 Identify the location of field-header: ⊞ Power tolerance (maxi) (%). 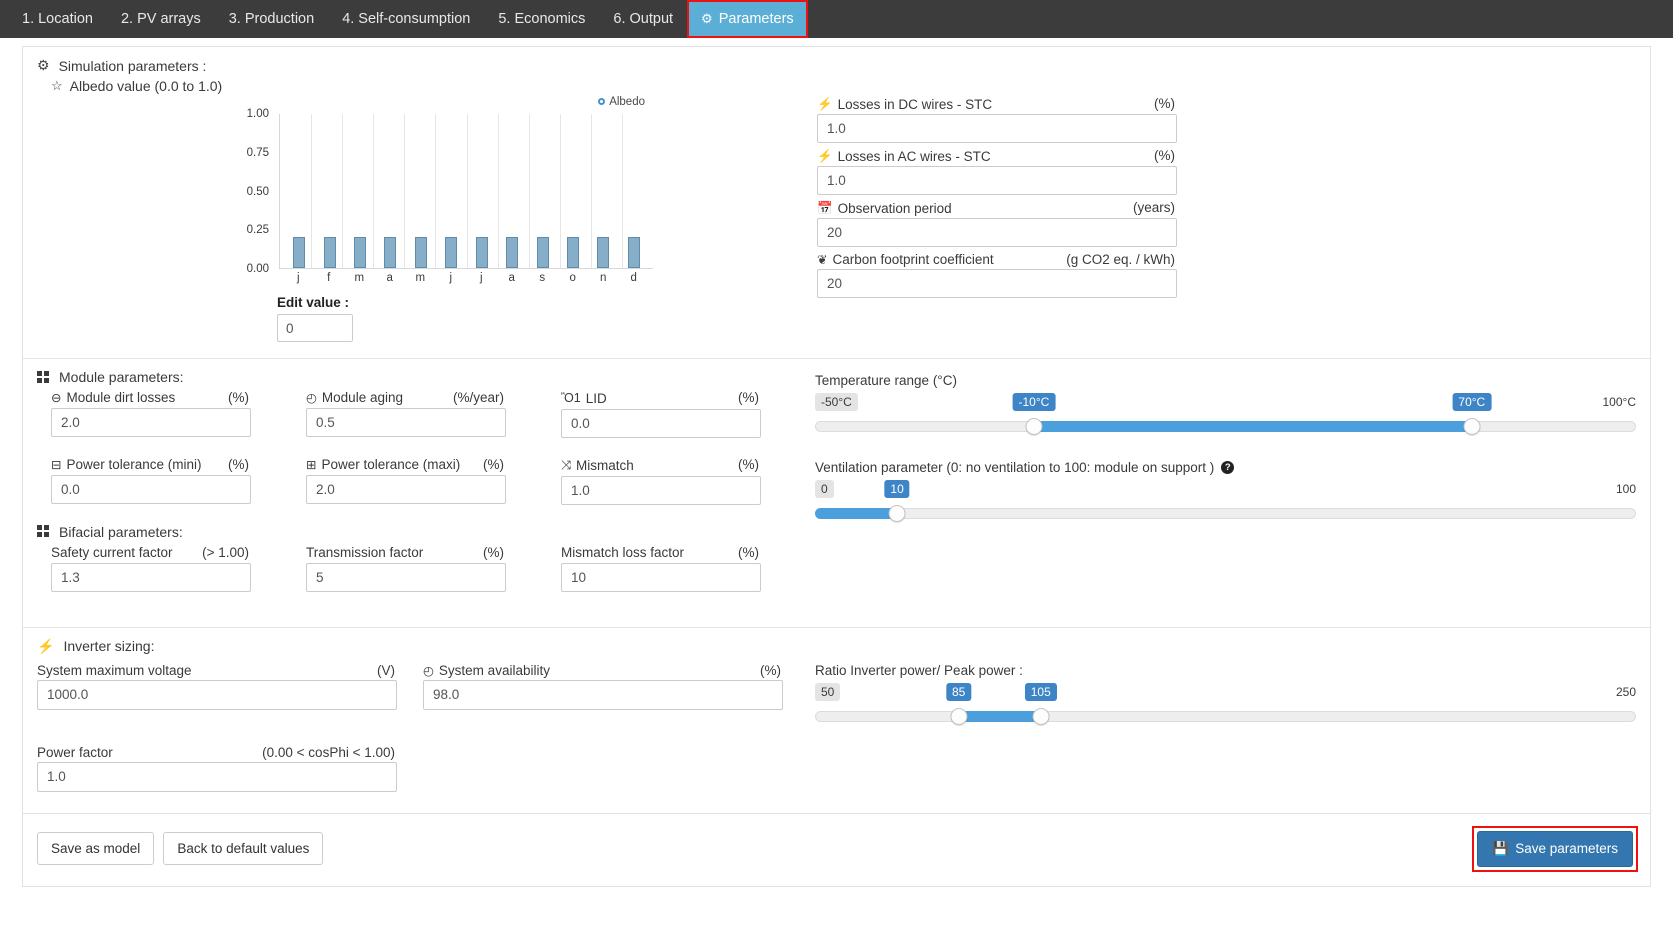
(406, 466).